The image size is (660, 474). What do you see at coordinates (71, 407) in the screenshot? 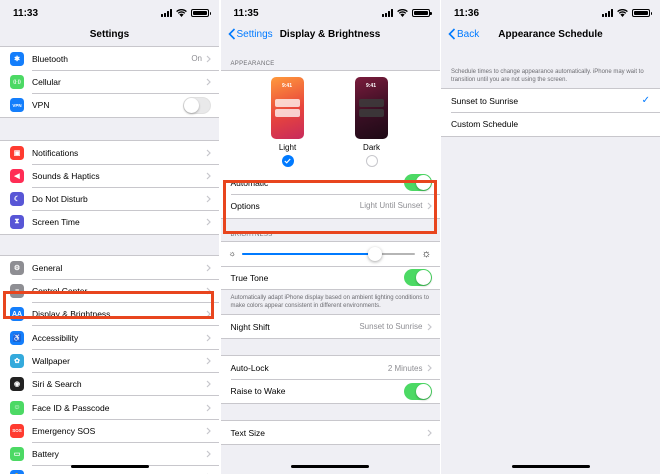
I see `settings-row-label: Face ID & Passcode` at bounding box center [71, 407].